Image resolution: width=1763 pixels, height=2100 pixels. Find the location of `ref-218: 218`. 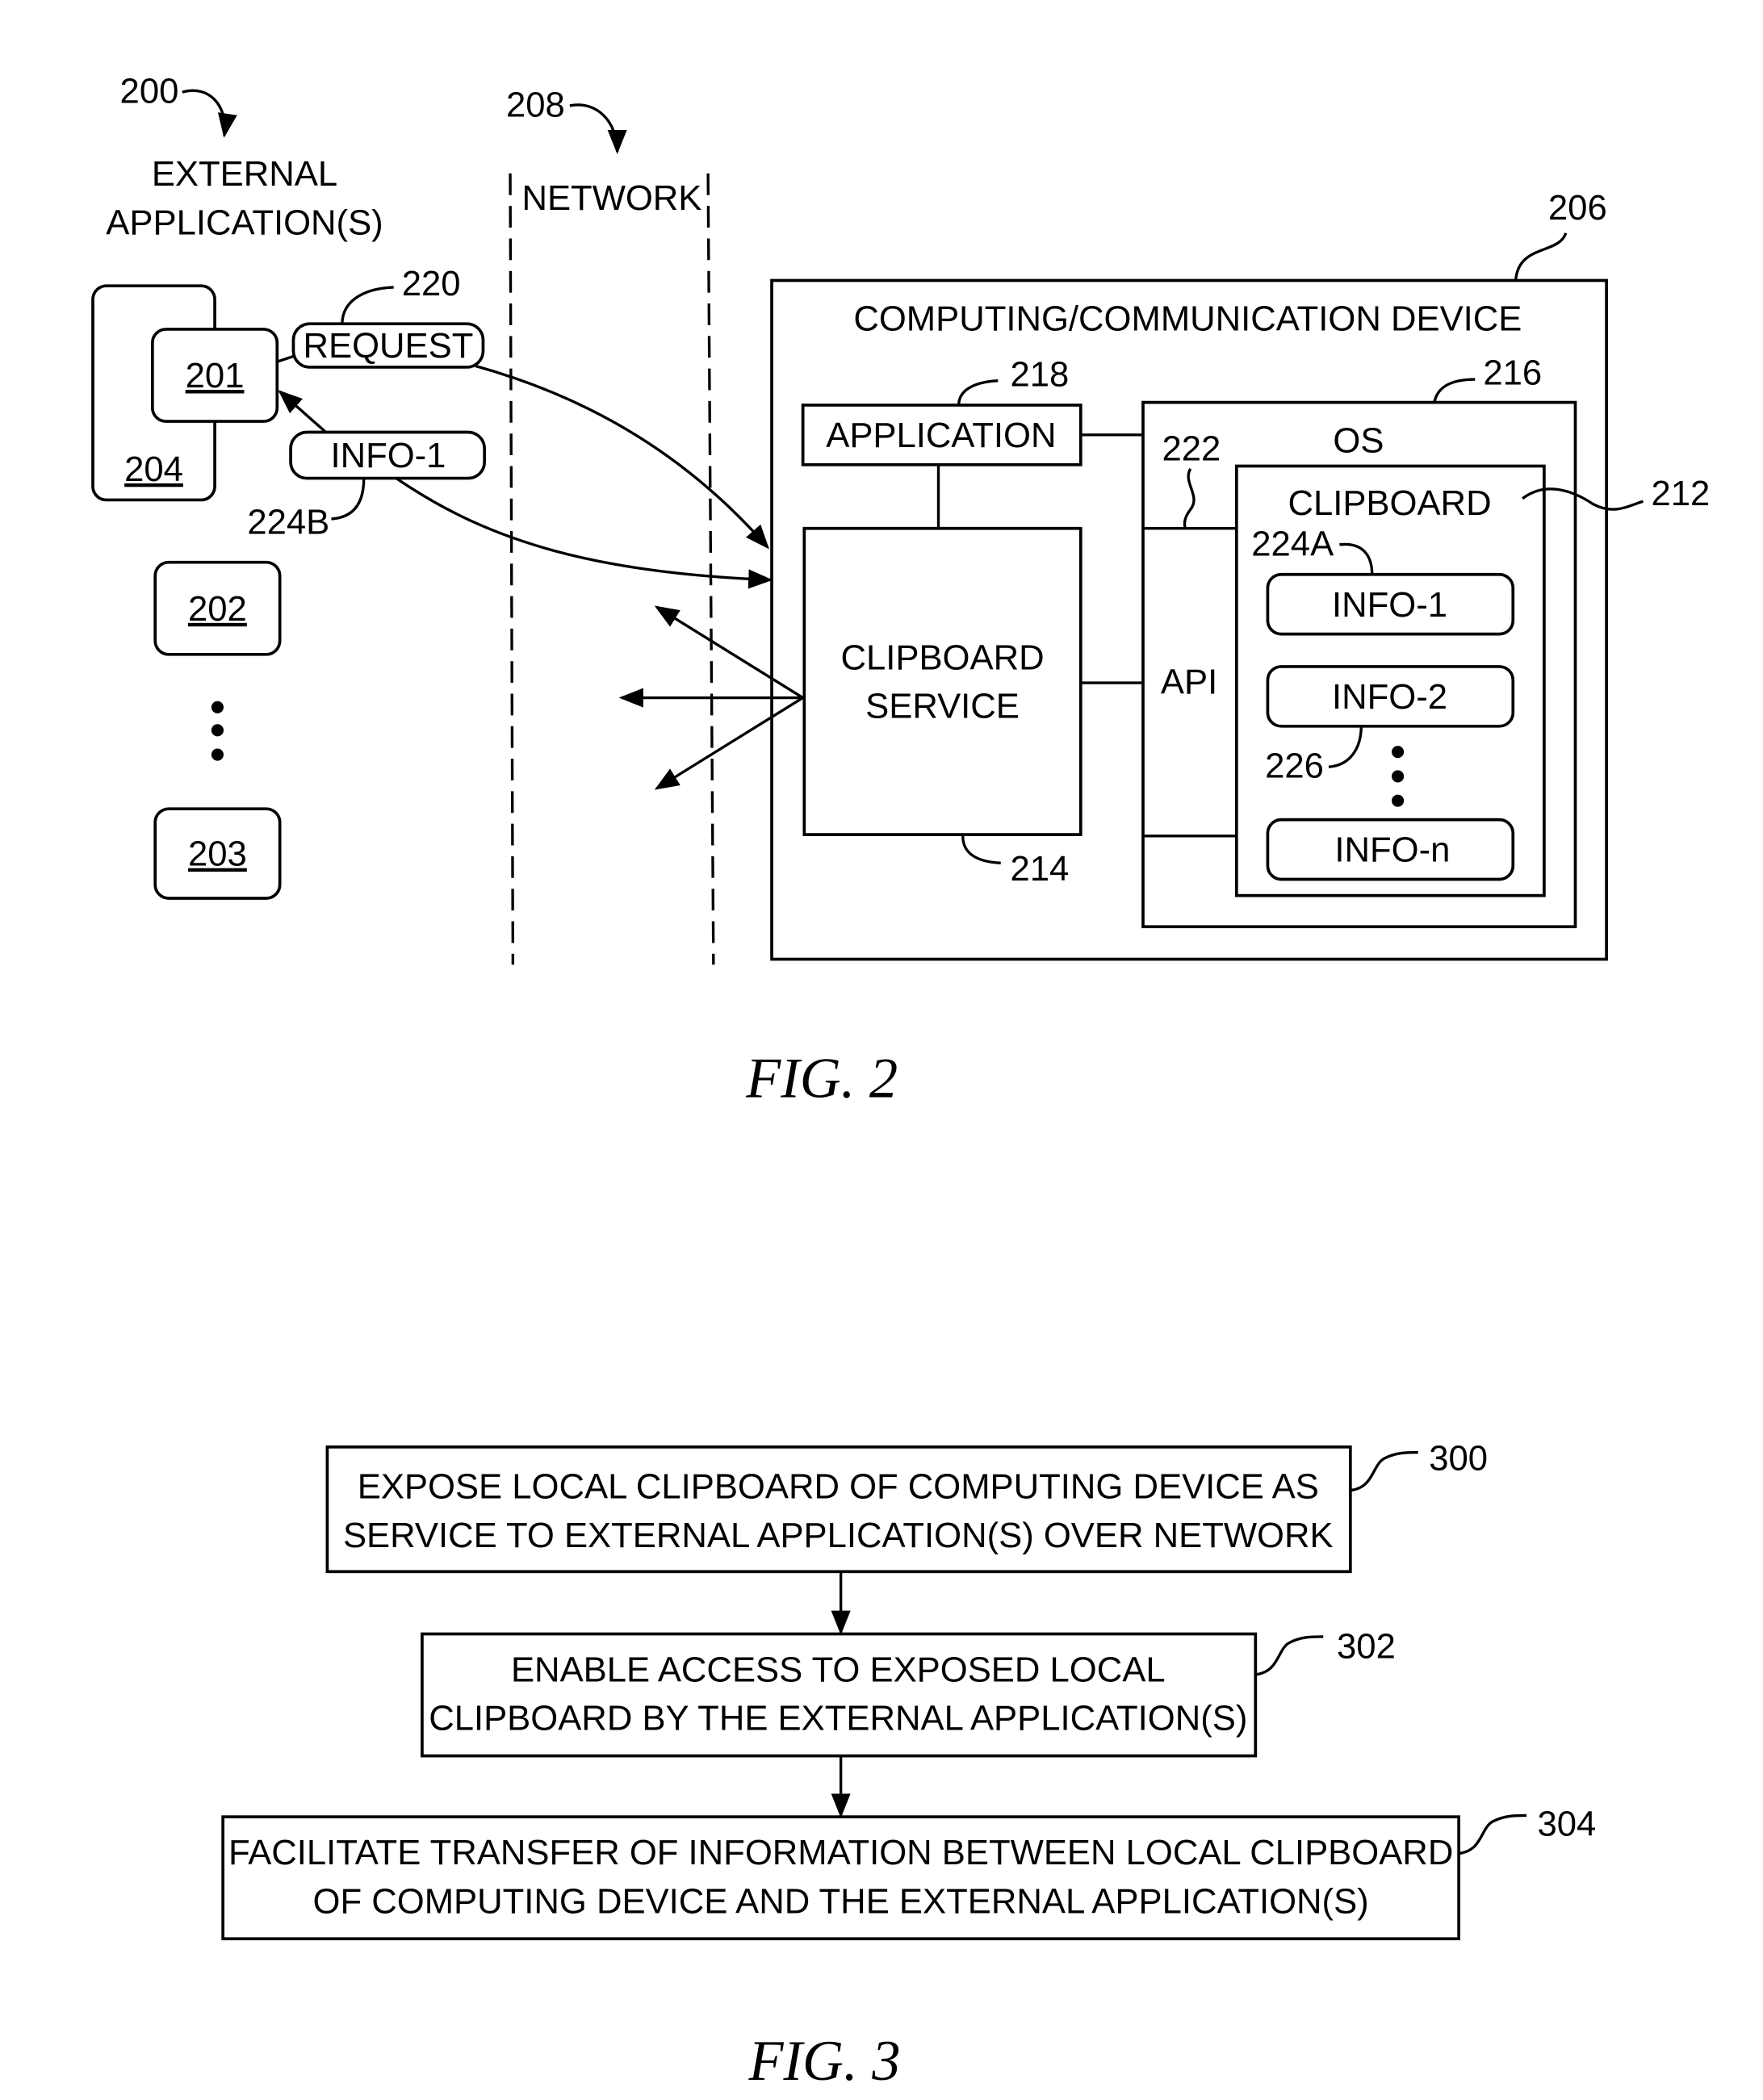

ref-218: 218 is located at coordinates (1040, 374).